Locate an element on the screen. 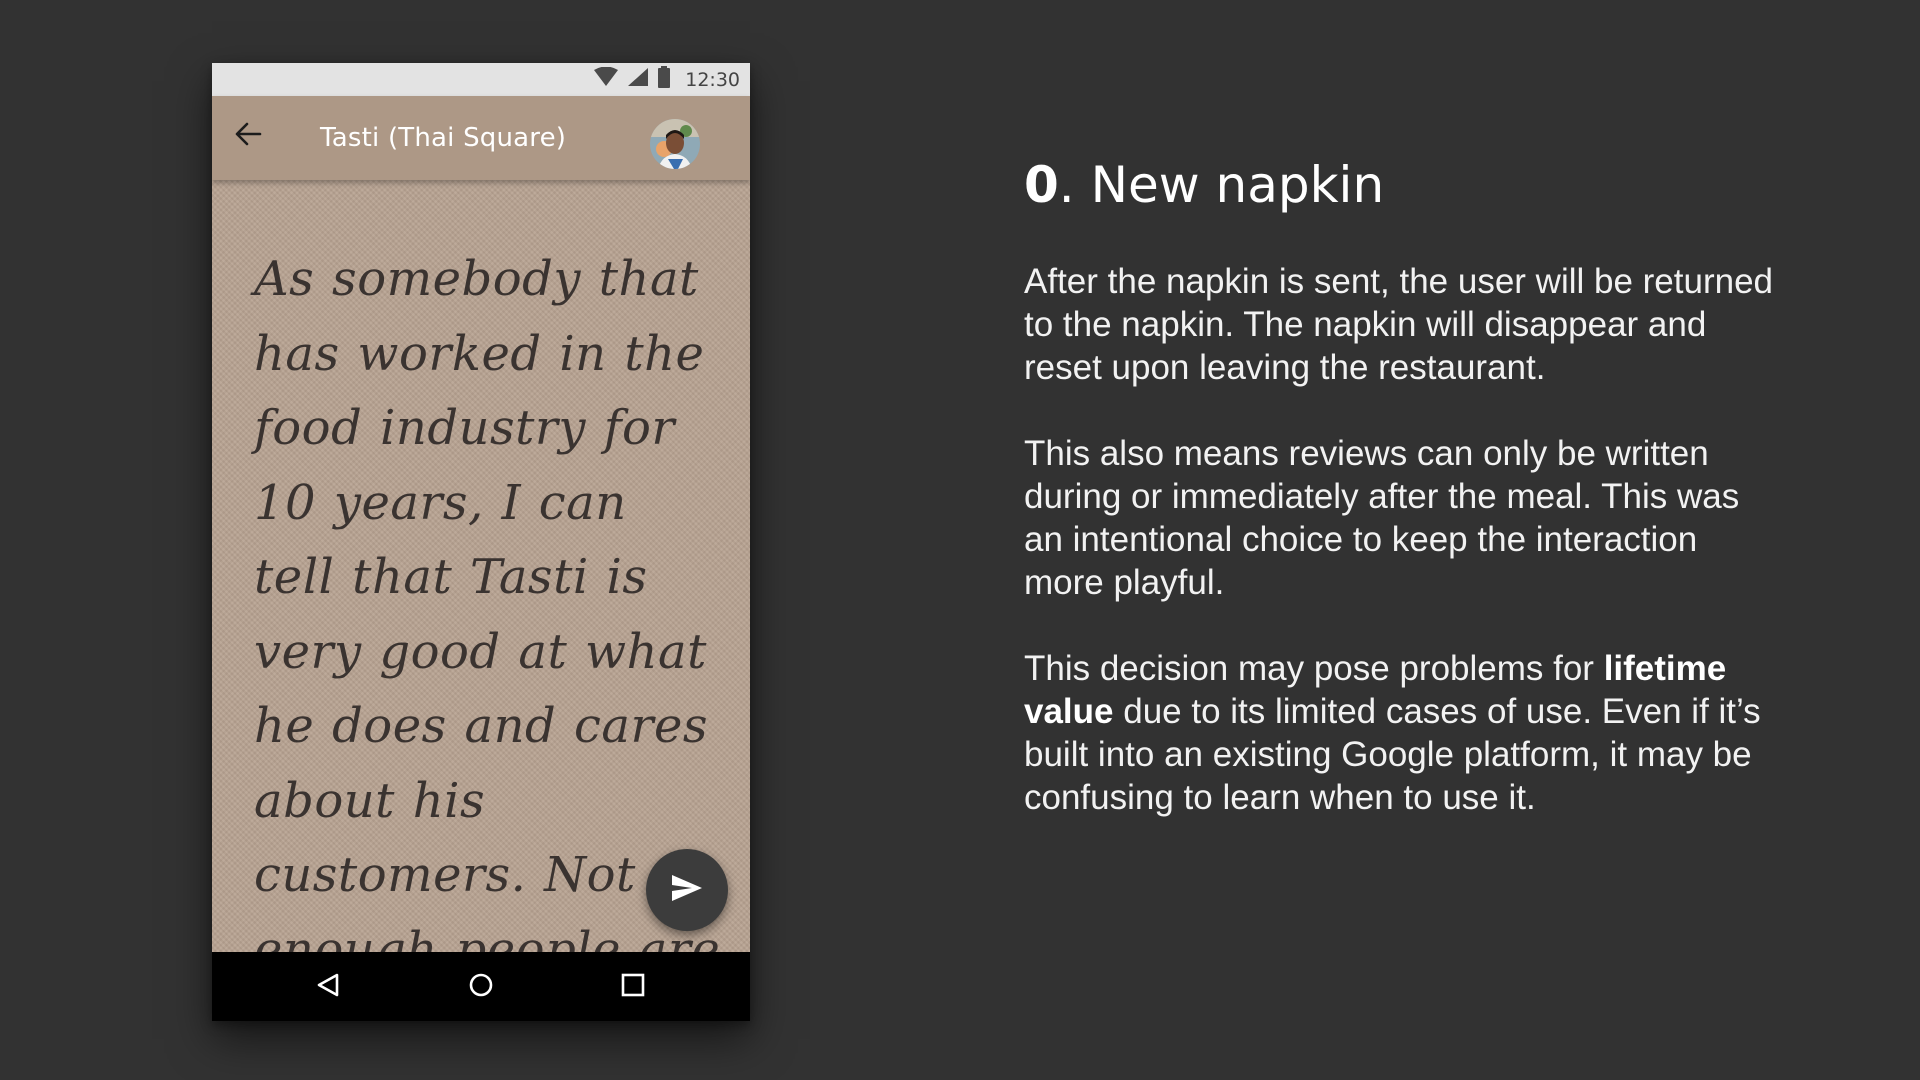  user-avatar is located at coordinates (675, 144).